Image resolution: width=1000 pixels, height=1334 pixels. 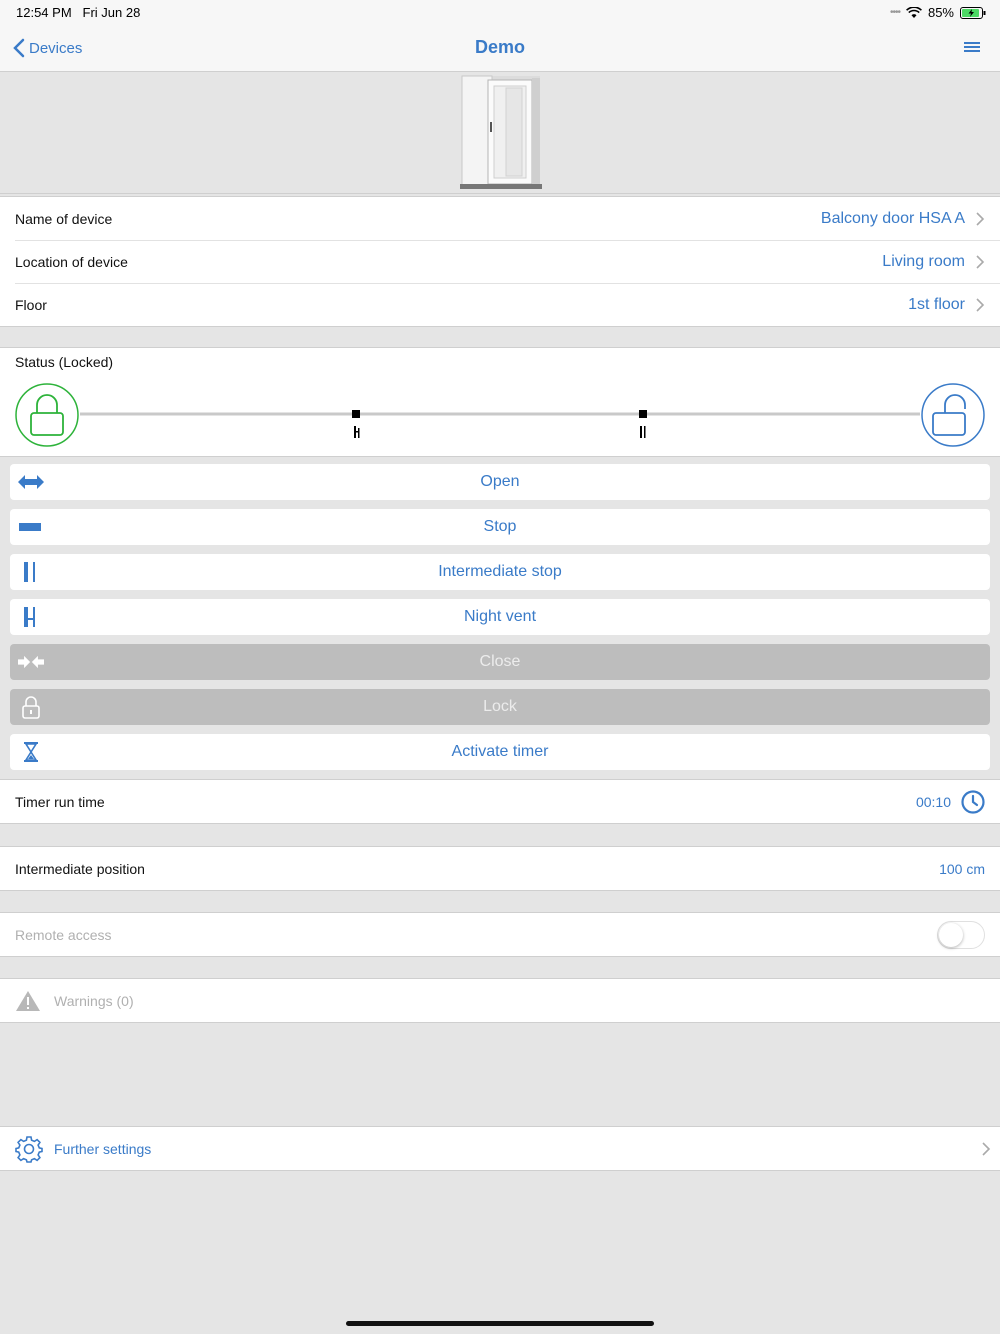 What do you see at coordinates (31, 527) in the screenshot?
I see `stop-bar-icon` at bounding box center [31, 527].